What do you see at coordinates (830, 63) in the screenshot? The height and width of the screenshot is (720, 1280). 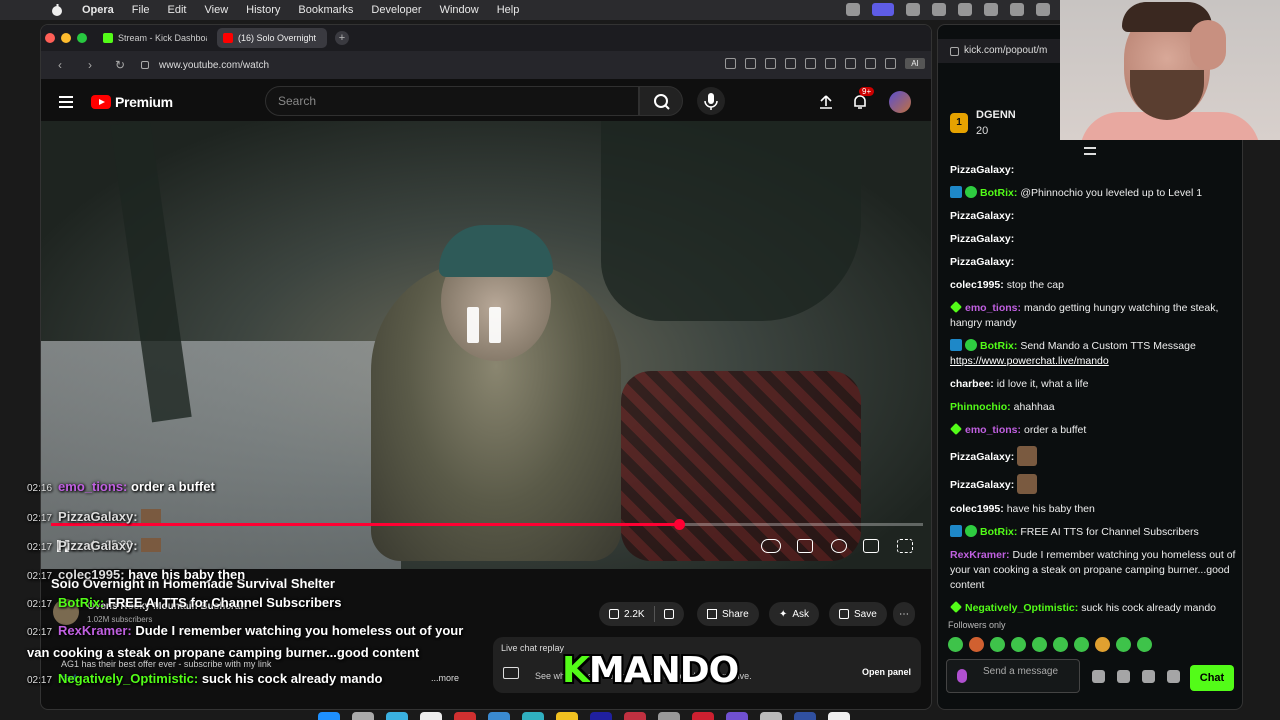 I see `download-icon` at bounding box center [830, 63].